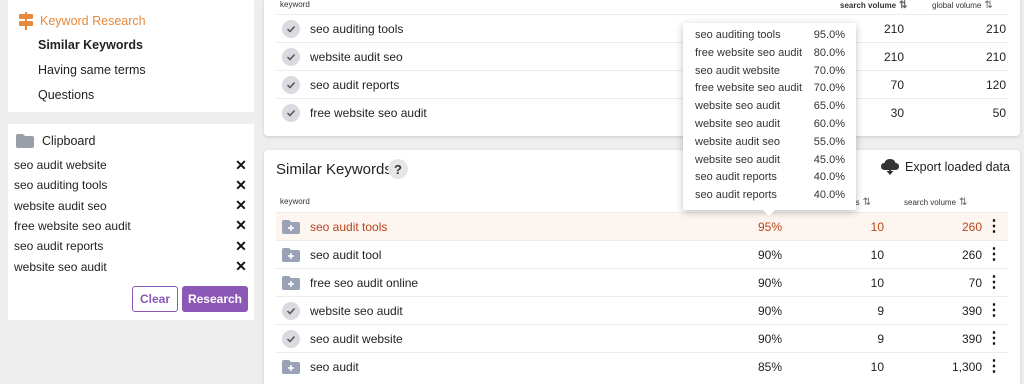 Image resolution: width=1024 pixels, height=384 pixels. I want to click on tooltip-row: website audit seo 55.0%, so click(770, 145).